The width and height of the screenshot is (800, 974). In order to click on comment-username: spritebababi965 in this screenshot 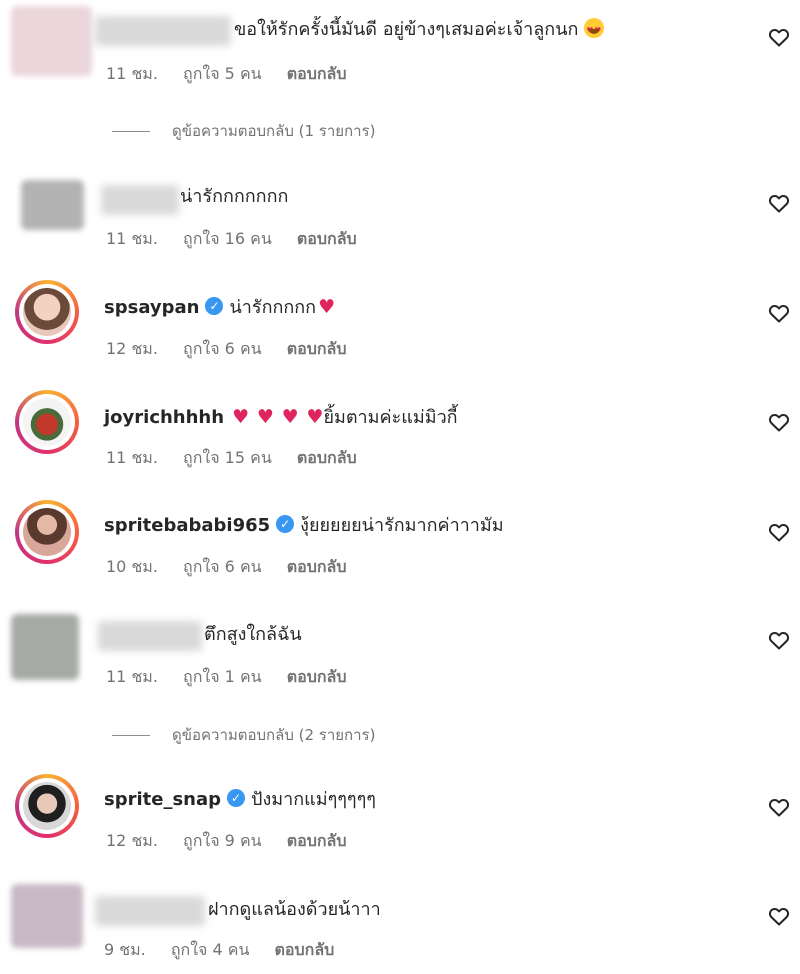, I will do `click(187, 525)`.